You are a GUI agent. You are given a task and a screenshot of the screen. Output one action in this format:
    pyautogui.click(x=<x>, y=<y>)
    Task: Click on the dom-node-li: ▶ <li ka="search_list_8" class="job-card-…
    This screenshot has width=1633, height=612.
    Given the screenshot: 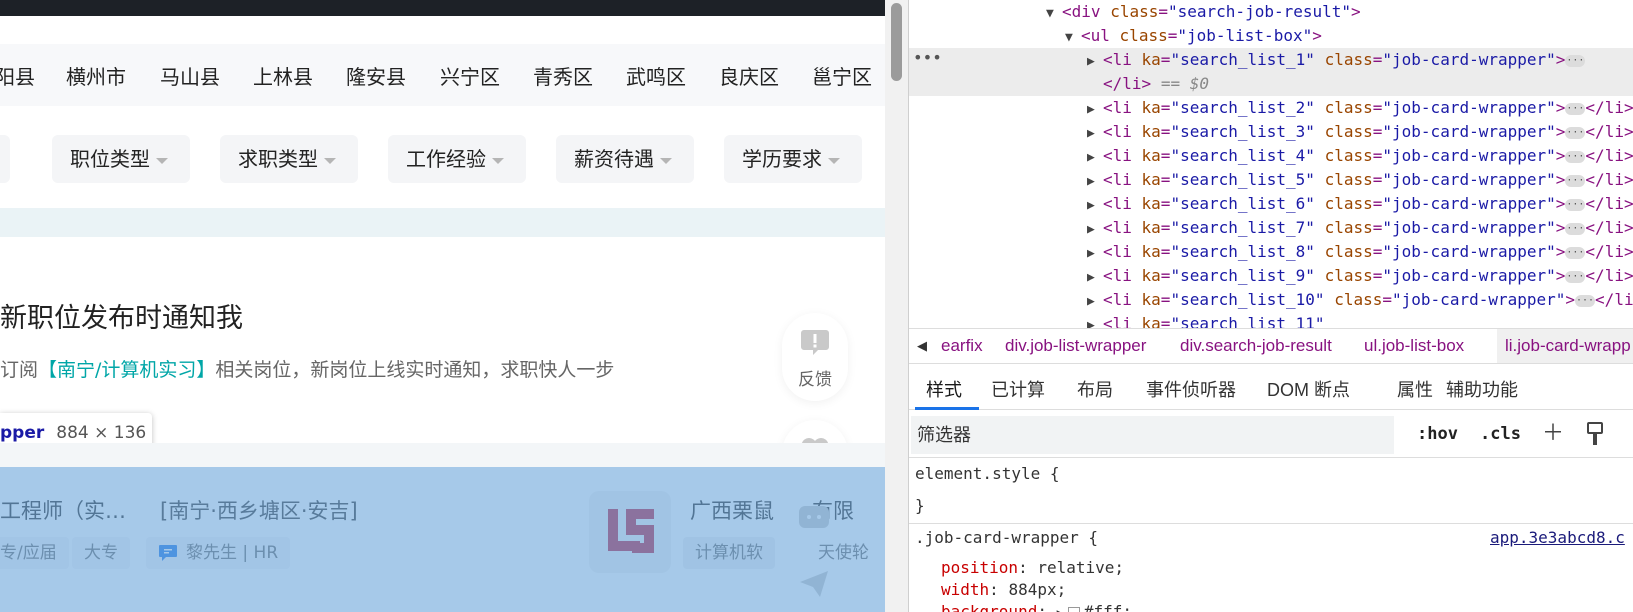 What is the action you would take?
    pyautogui.click(x=1271, y=252)
    